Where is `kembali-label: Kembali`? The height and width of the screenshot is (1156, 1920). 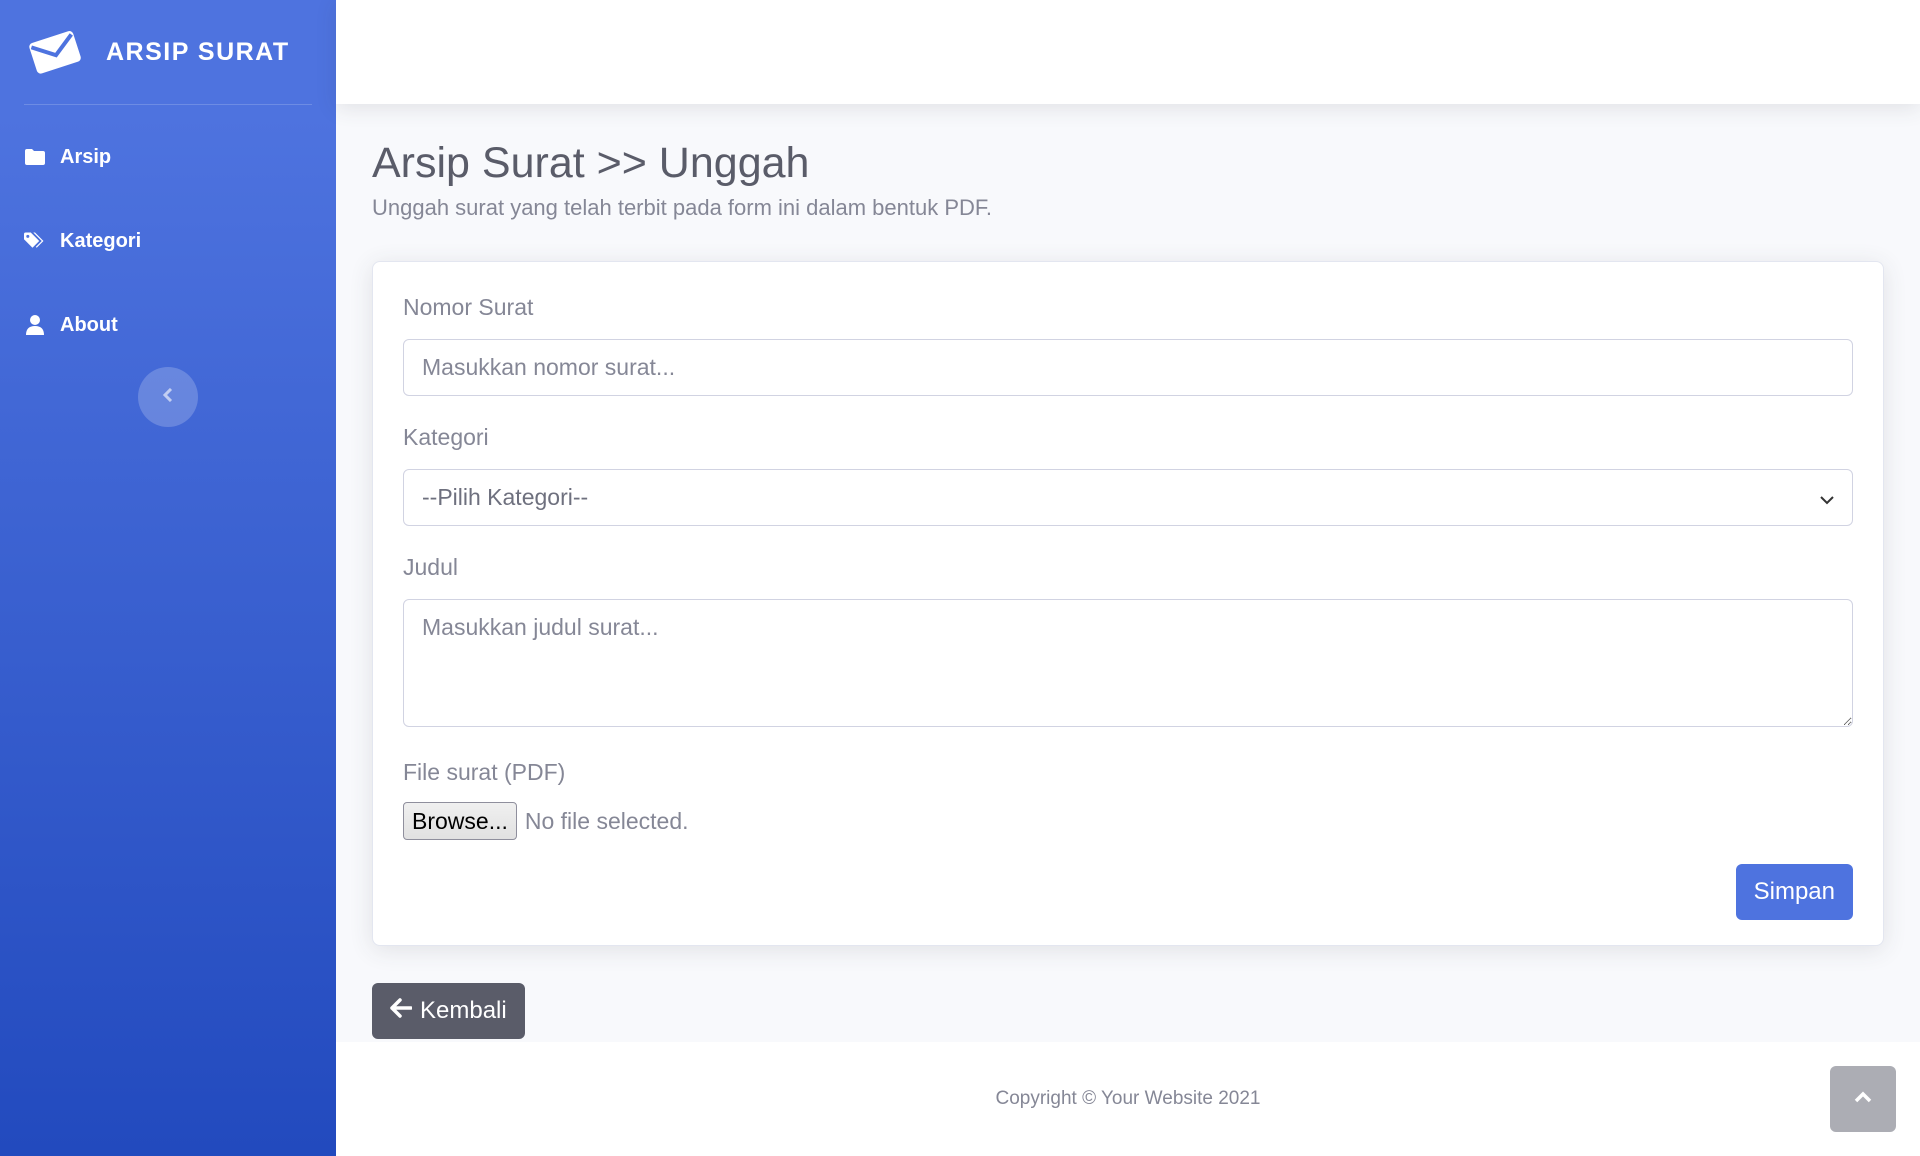 kembali-label: Kembali is located at coordinates (463, 1011).